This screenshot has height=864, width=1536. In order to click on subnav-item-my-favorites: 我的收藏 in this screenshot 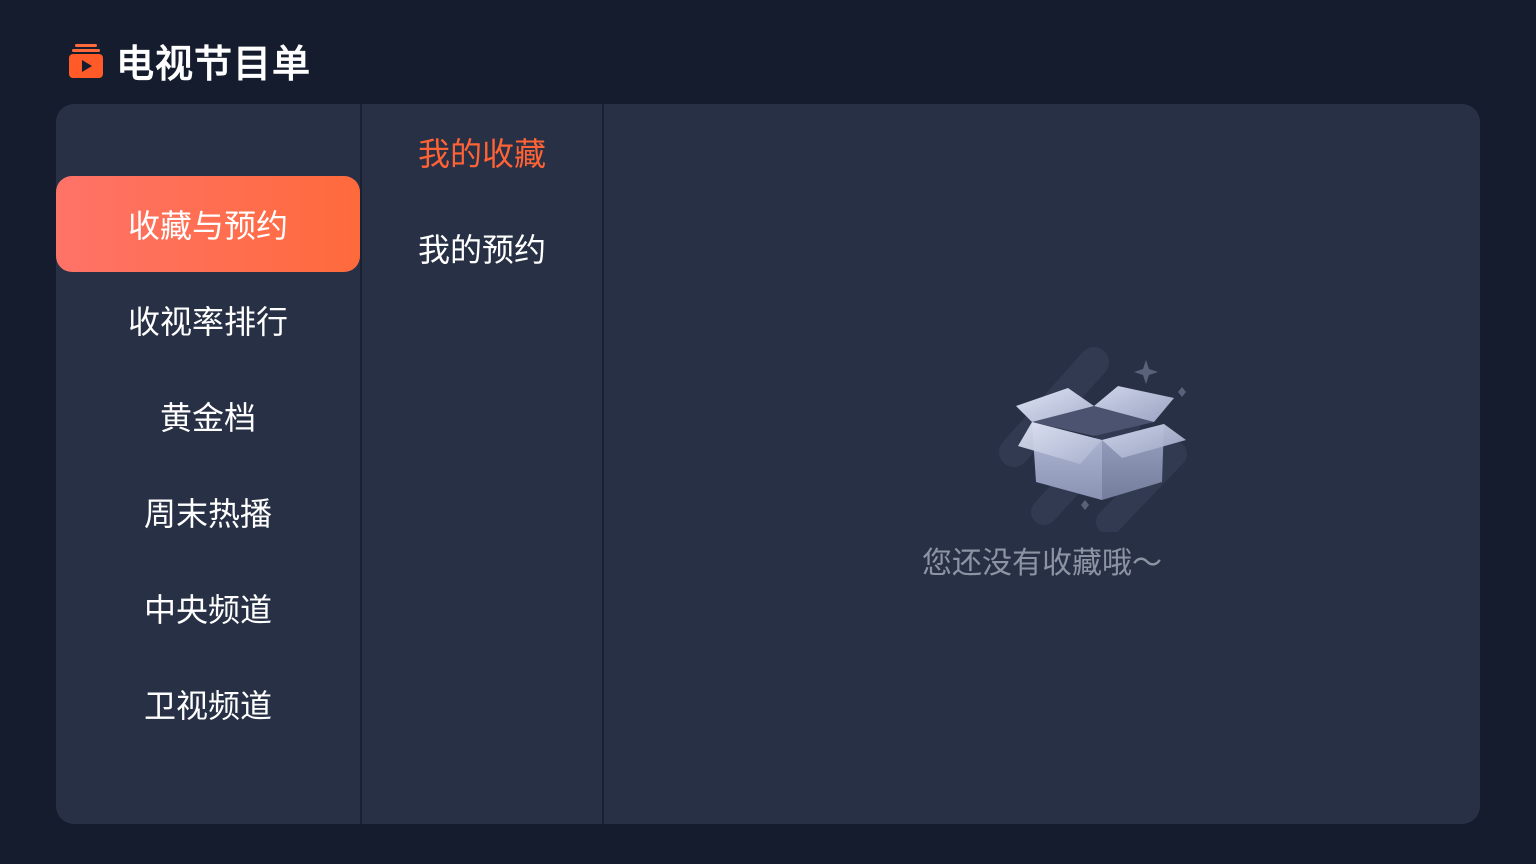, I will do `click(482, 152)`.